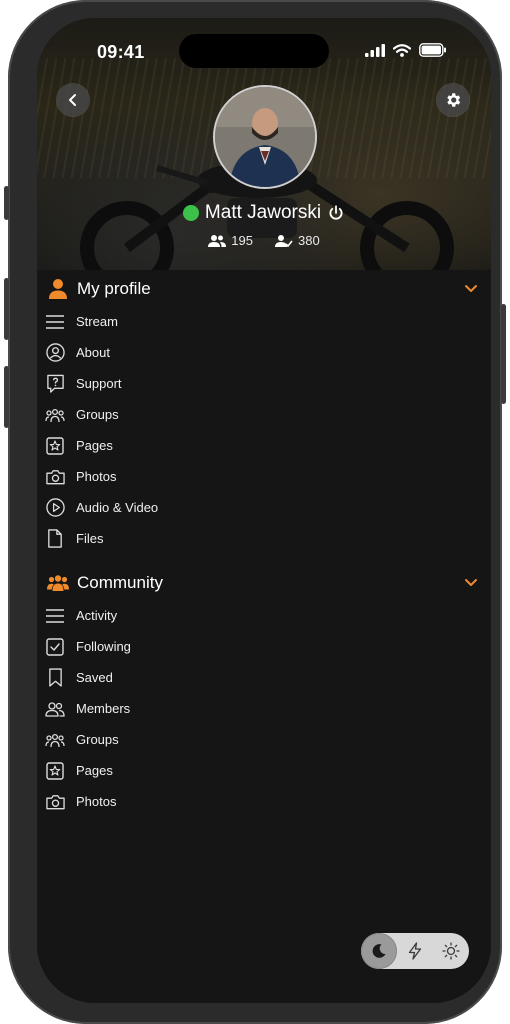  Describe the element at coordinates (121, 52) in the screenshot. I see `status-time: 09:41` at that location.